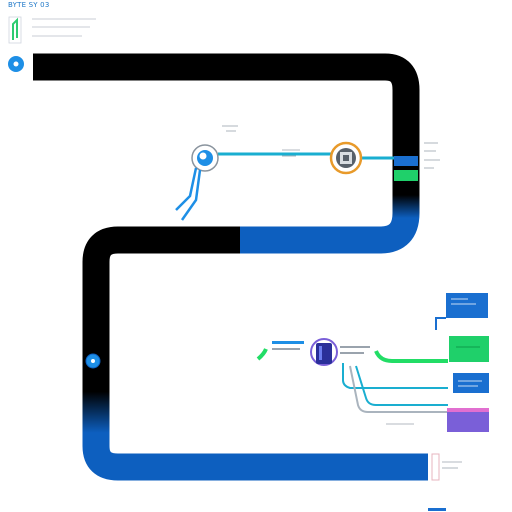 Image resolution: width=512 pixels, height=512 pixels. What do you see at coordinates (471, 383) in the screenshot?
I see `panel-blue-lower` at bounding box center [471, 383].